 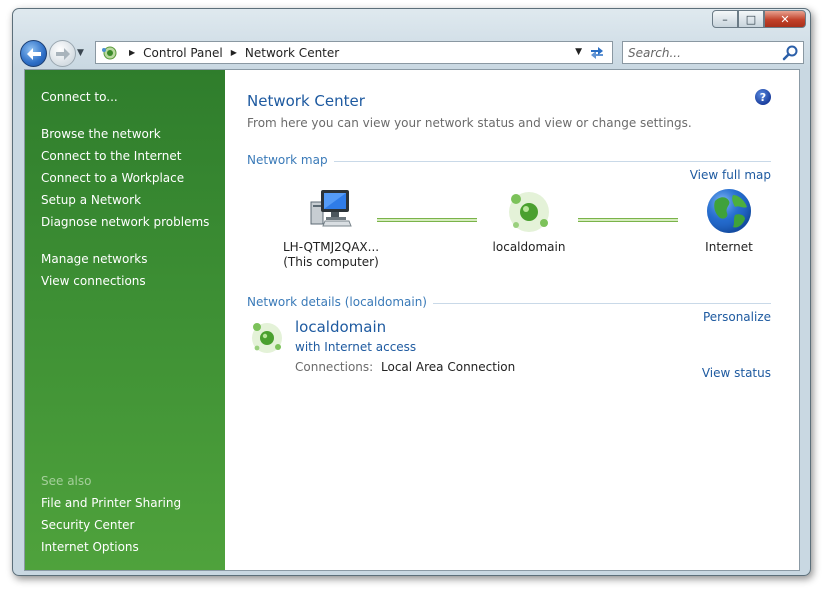 What do you see at coordinates (427, 220) in the screenshot?
I see `connection-line-computer-network` at bounding box center [427, 220].